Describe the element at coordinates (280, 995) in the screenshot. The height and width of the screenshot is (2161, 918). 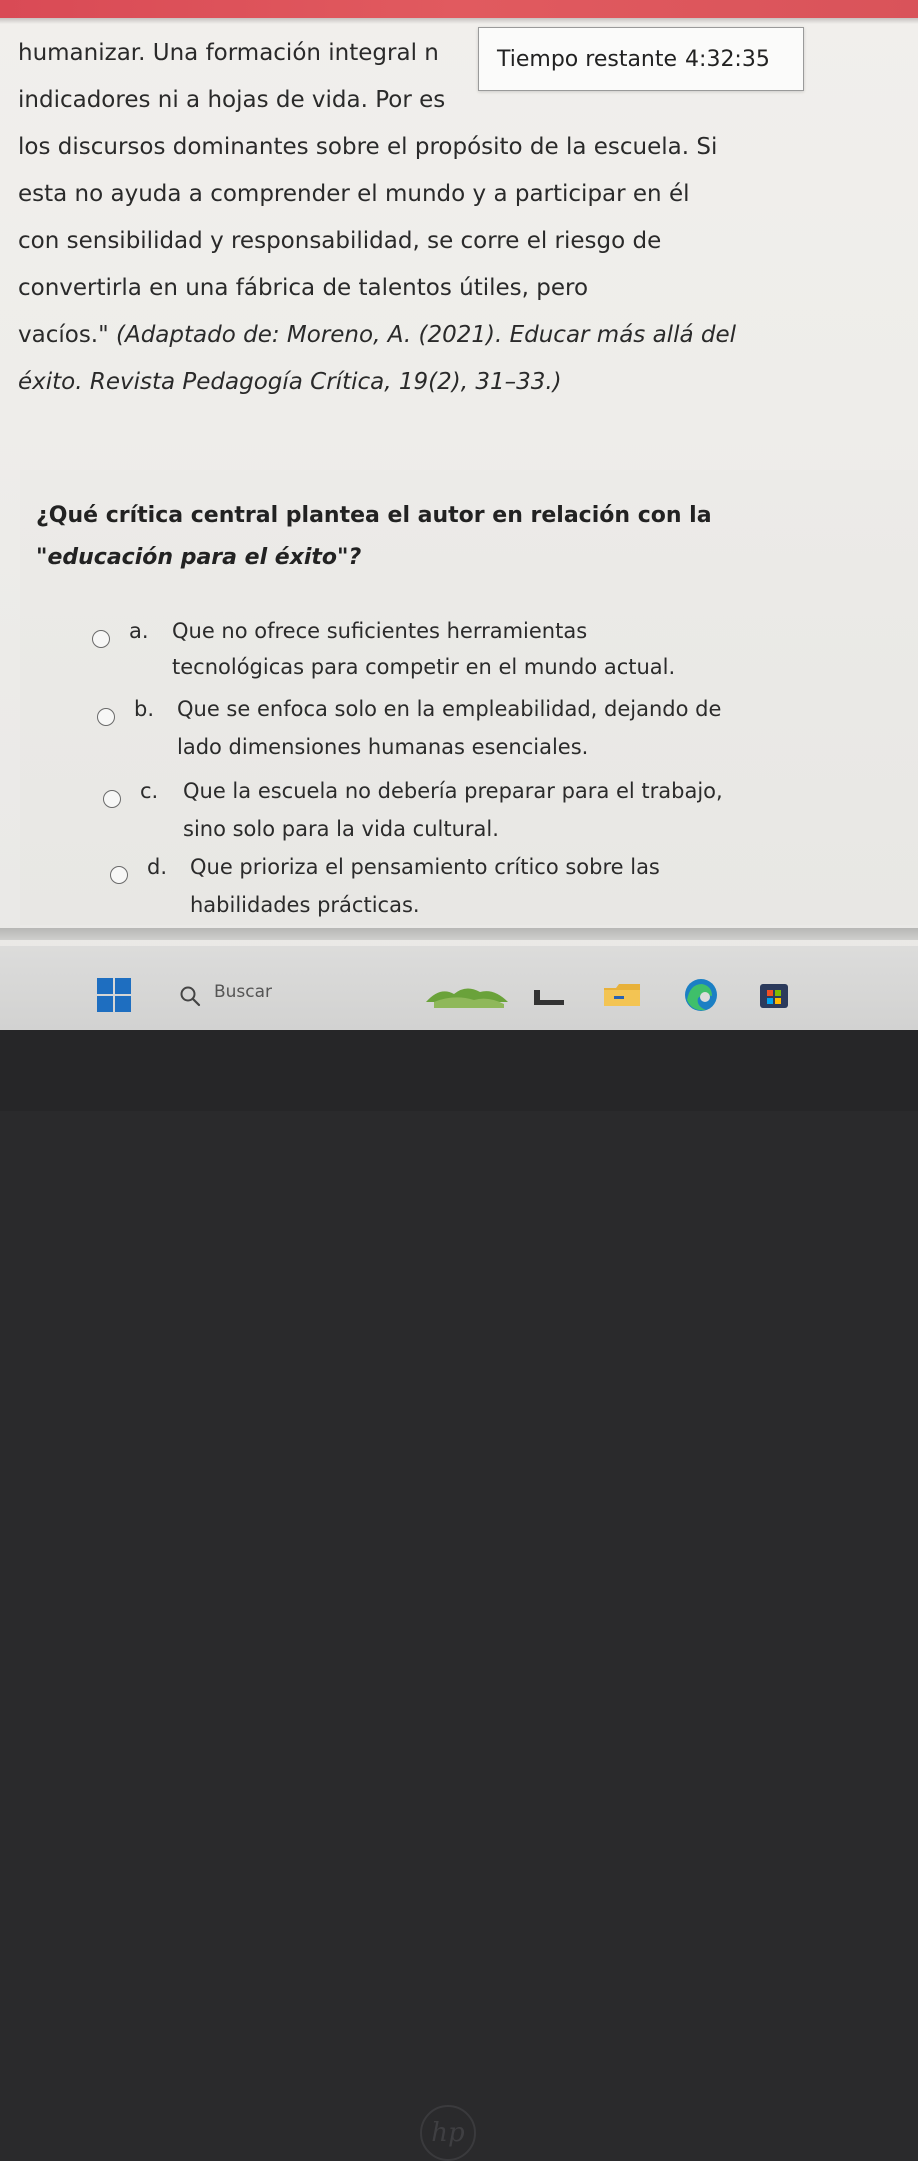
I see `taskbar-search-box: Buscar` at that location.